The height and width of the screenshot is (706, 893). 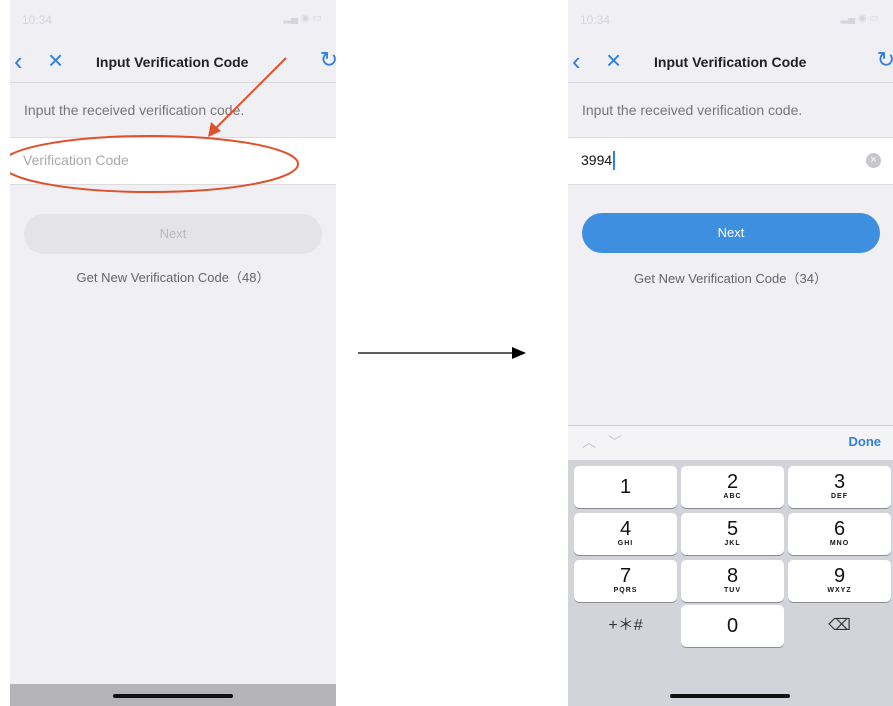 I want to click on key-letters: DEF, so click(x=839, y=496).